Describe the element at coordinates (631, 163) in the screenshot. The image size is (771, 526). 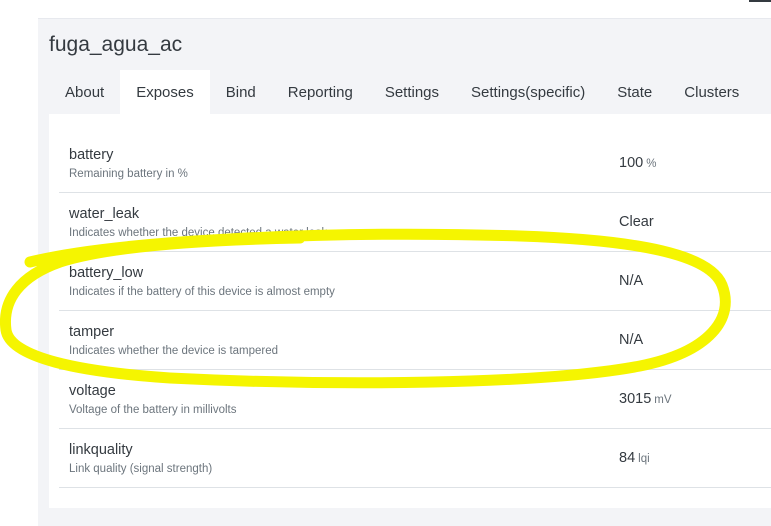
I see `value-text: 100` at that location.